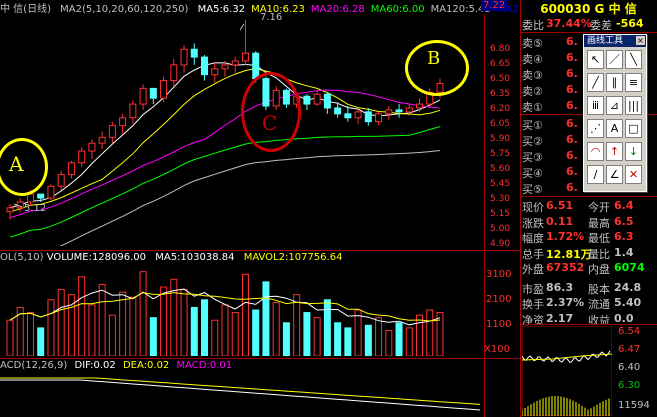 This screenshot has width=657, height=417. Describe the element at coordinates (595, 151) in the screenshot. I see `tool-arc-icon: ◠` at that location.